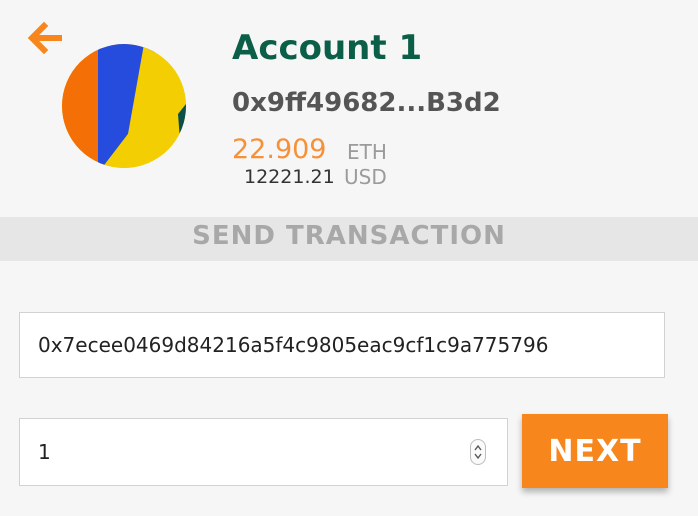 The width and height of the screenshot is (698, 516). Describe the element at coordinates (367, 152) in the screenshot. I see `eth-balance-unit: ETH` at that location.